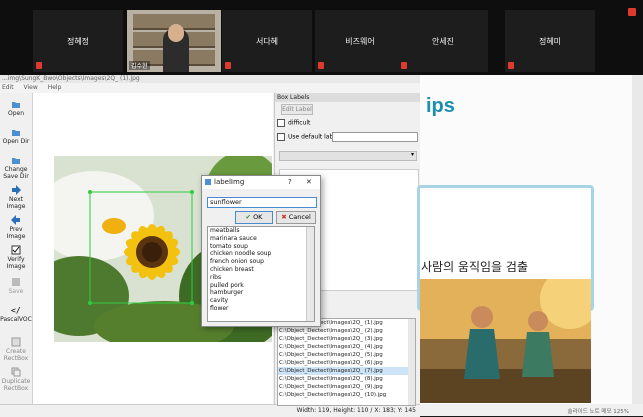 Image resolution: width=643 pixels, height=417 pixels. What do you see at coordinates (176, 33) in the screenshot?
I see `person-face` at bounding box center [176, 33].